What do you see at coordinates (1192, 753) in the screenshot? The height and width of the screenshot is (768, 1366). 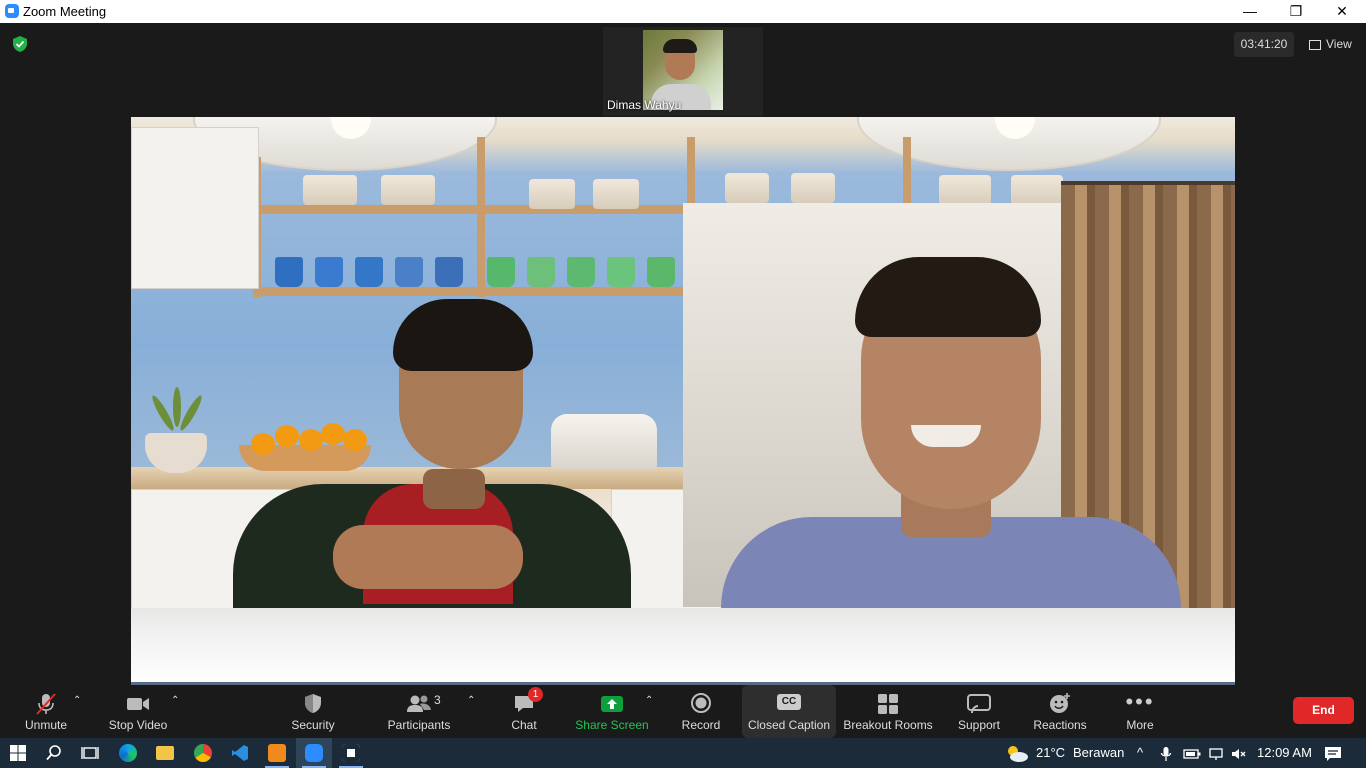 I see `battery-icon` at bounding box center [1192, 753].